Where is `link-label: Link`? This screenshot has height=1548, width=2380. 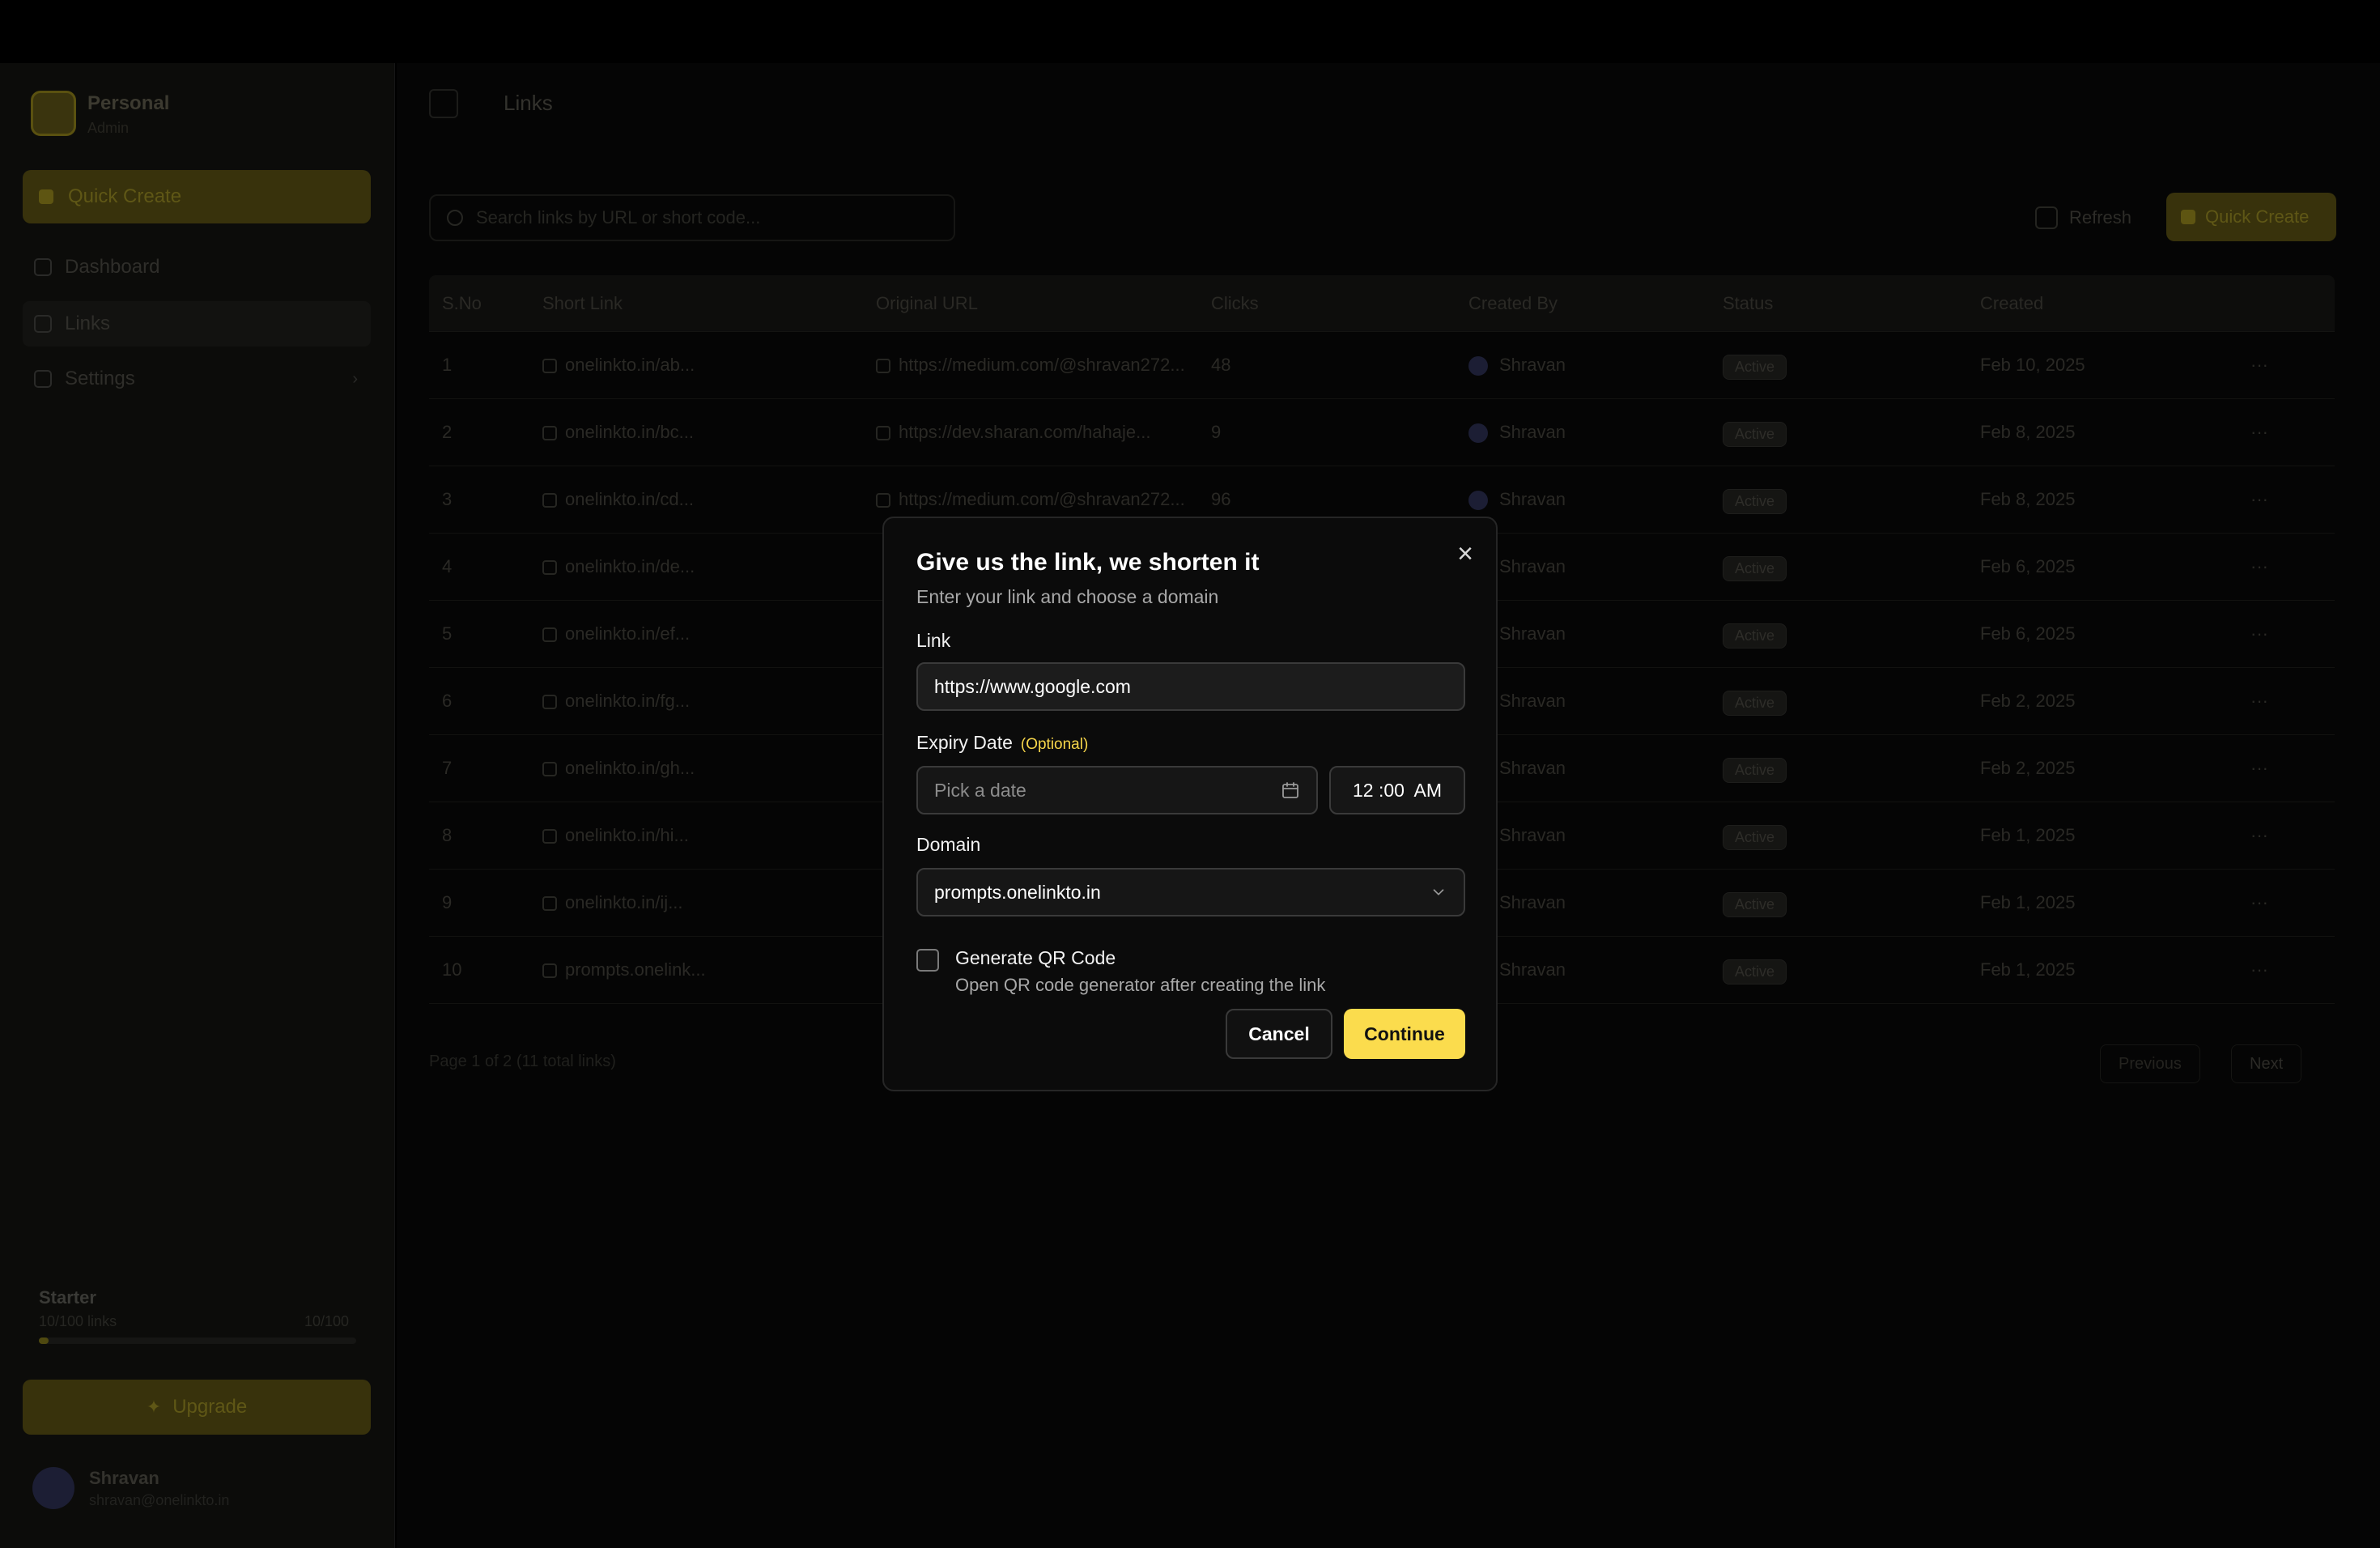 link-label: Link is located at coordinates (934, 640).